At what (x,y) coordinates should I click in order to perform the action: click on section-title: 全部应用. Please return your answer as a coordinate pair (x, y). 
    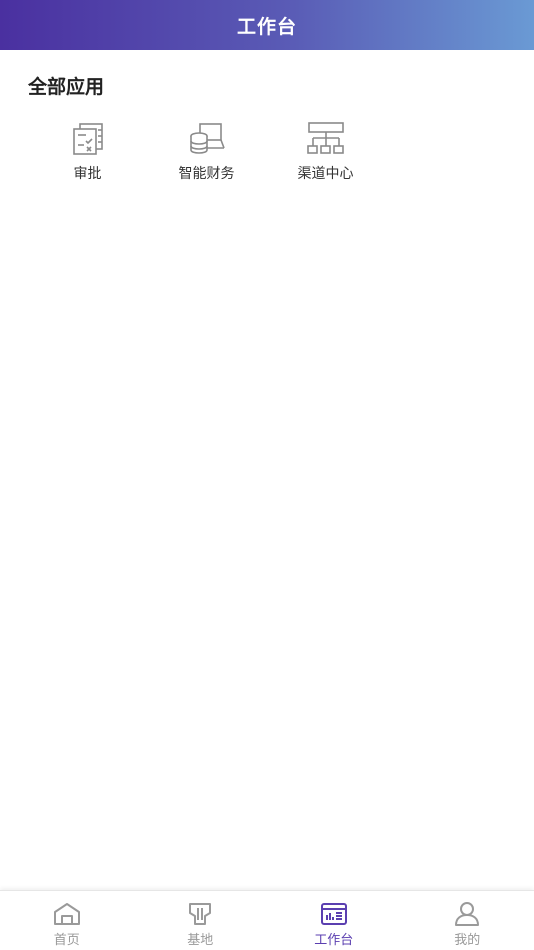
    Looking at the image, I should click on (66, 87).